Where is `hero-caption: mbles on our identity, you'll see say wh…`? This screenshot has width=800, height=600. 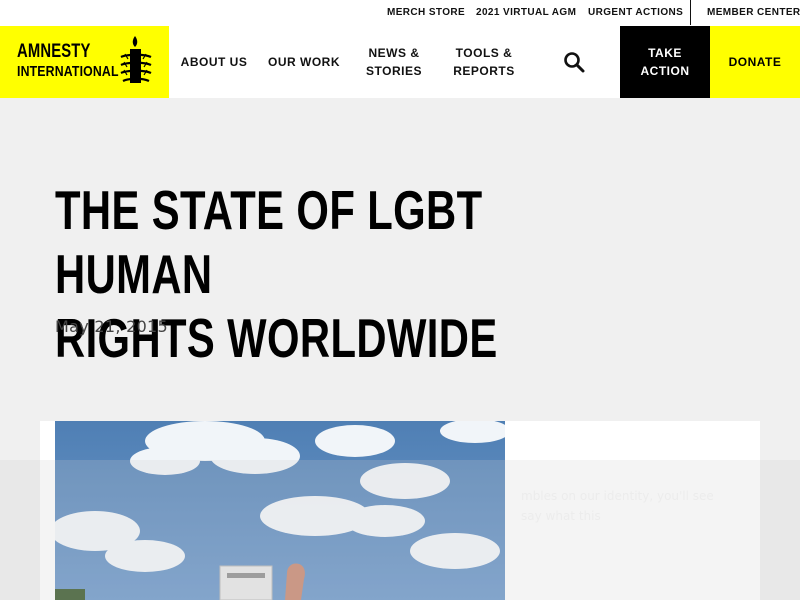 hero-caption: mbles on our identity, you'll see say wh… is located at coordinates (617, 506).